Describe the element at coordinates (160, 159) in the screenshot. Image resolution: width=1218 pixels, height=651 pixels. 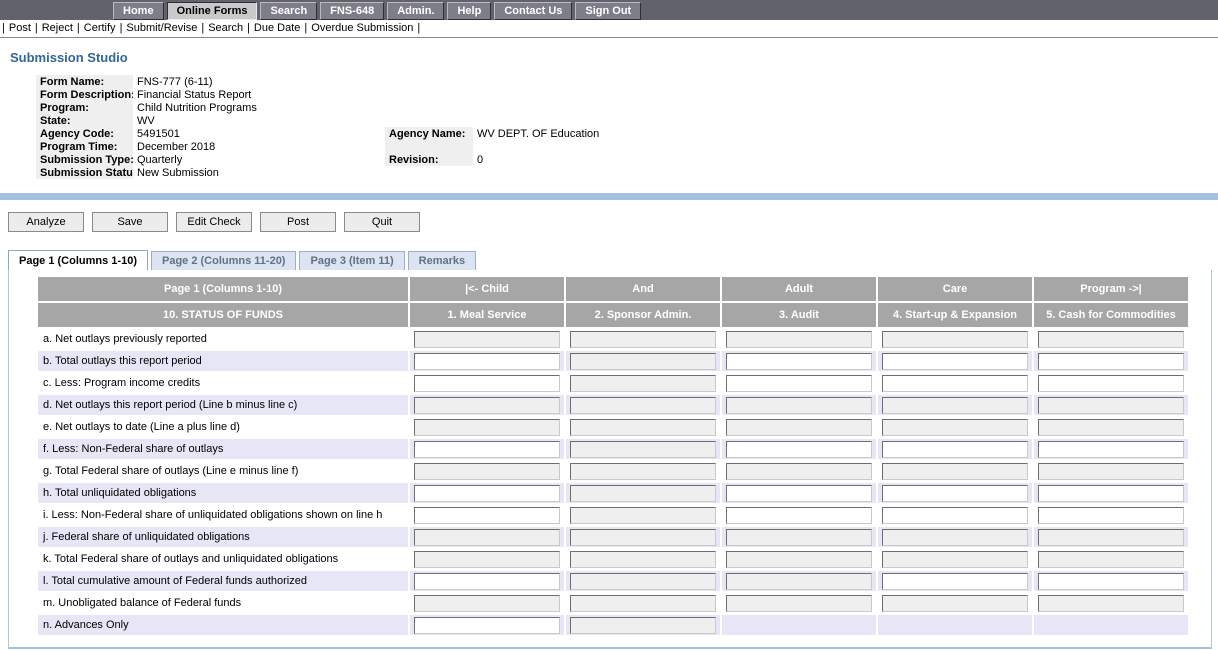
I see `meta-value: Quarterly` at that location.